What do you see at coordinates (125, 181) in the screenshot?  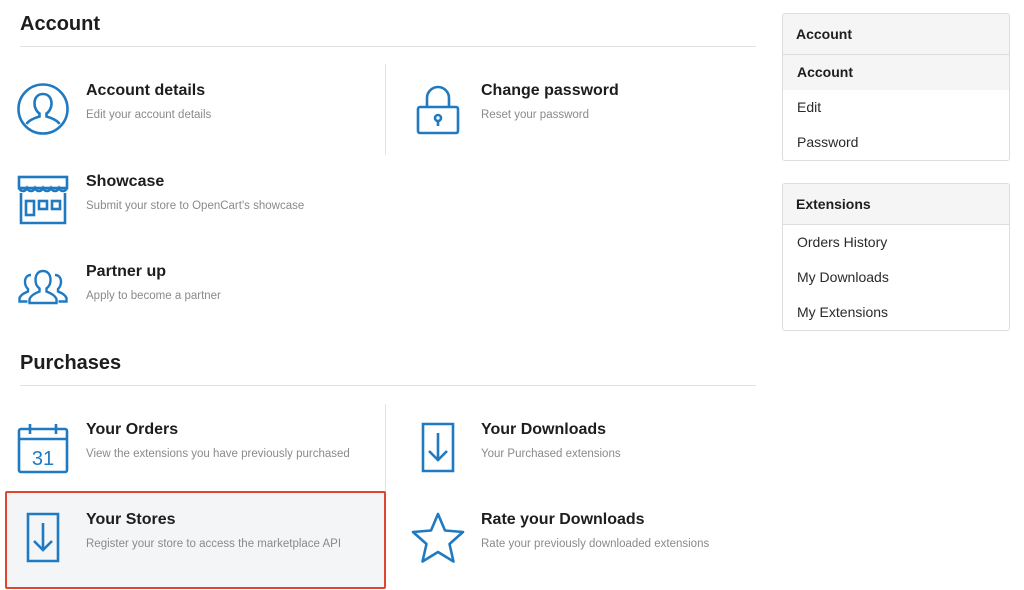 I see `showcase-title: Showcase` at bounding box center [125, 181].